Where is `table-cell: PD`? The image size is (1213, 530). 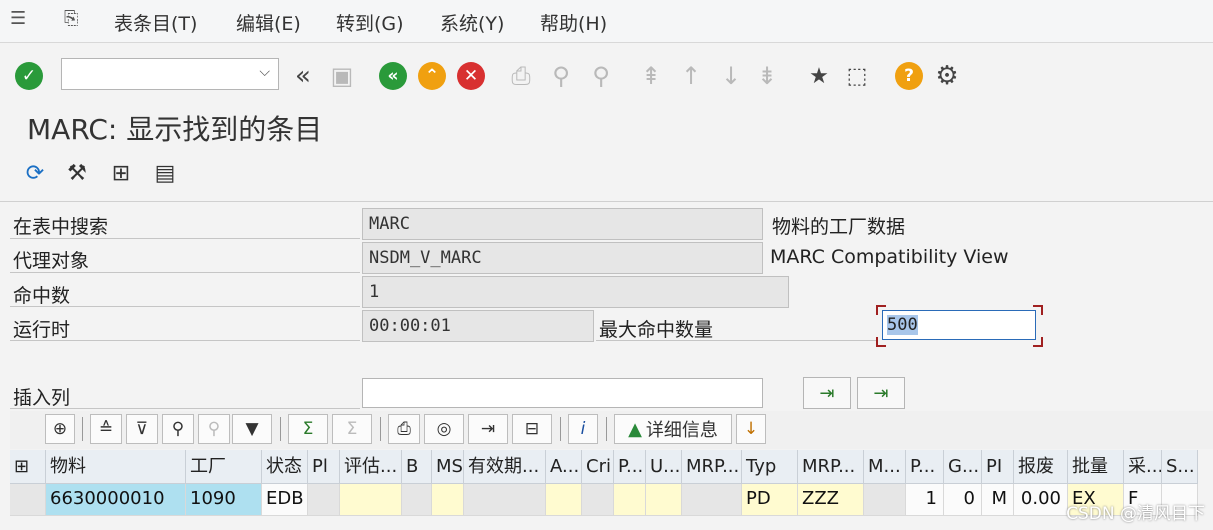
table-cell: PD is located at coordinates (770, 500).